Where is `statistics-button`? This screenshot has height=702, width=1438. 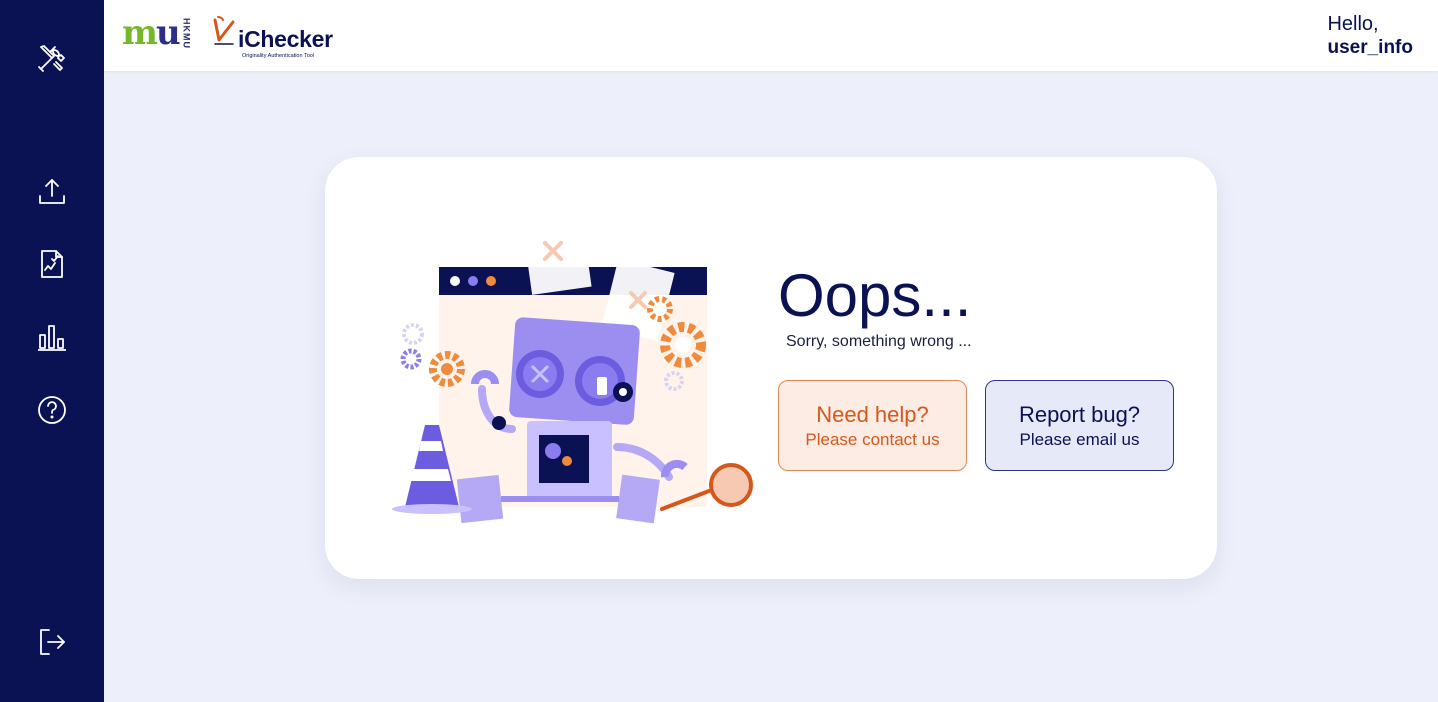 statistics-button is located at coordinates (52, 337).